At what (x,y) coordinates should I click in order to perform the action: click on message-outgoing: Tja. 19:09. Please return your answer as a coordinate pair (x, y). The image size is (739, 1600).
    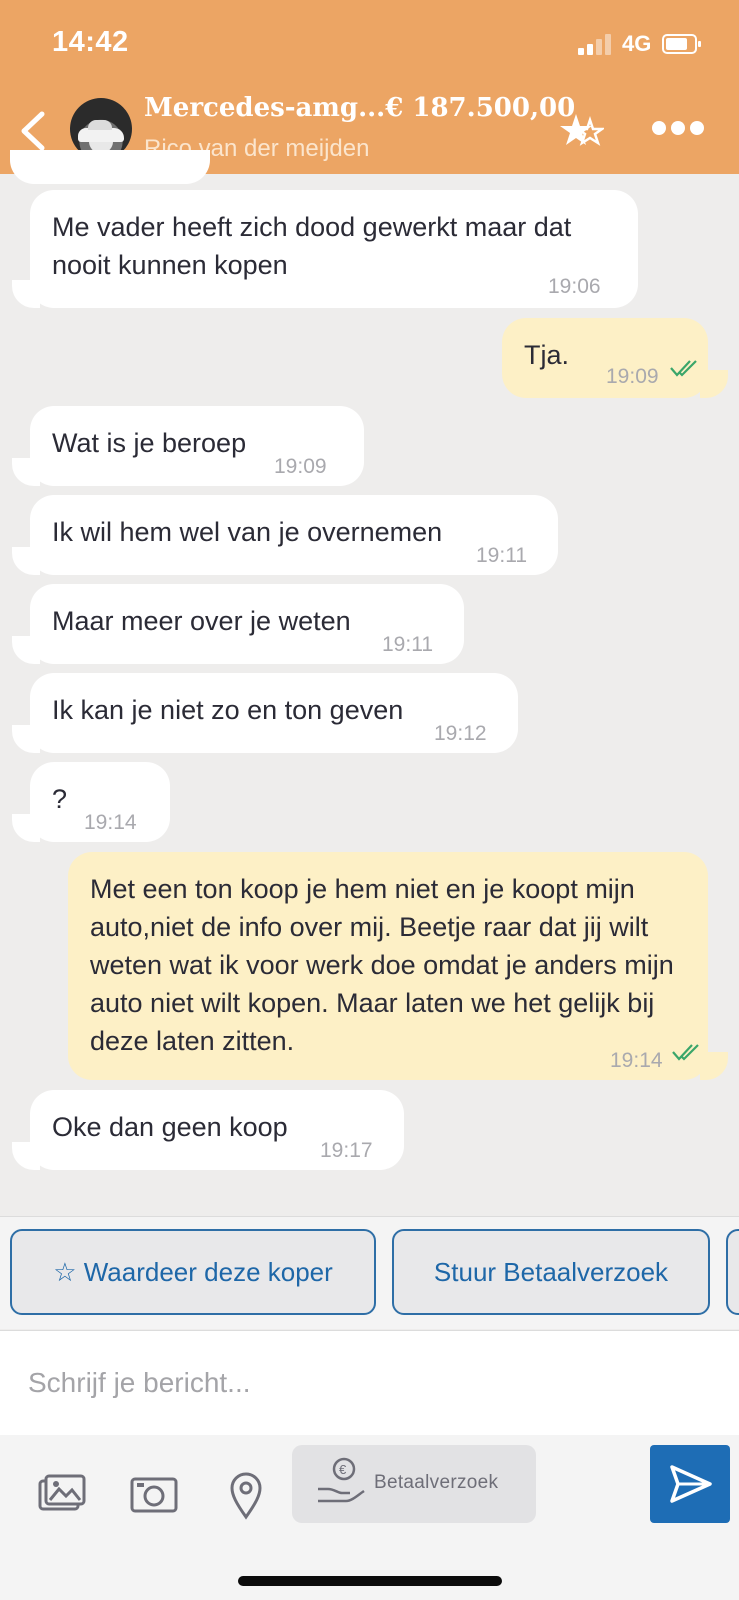
    Looking at the image, I should click on (605, 358).